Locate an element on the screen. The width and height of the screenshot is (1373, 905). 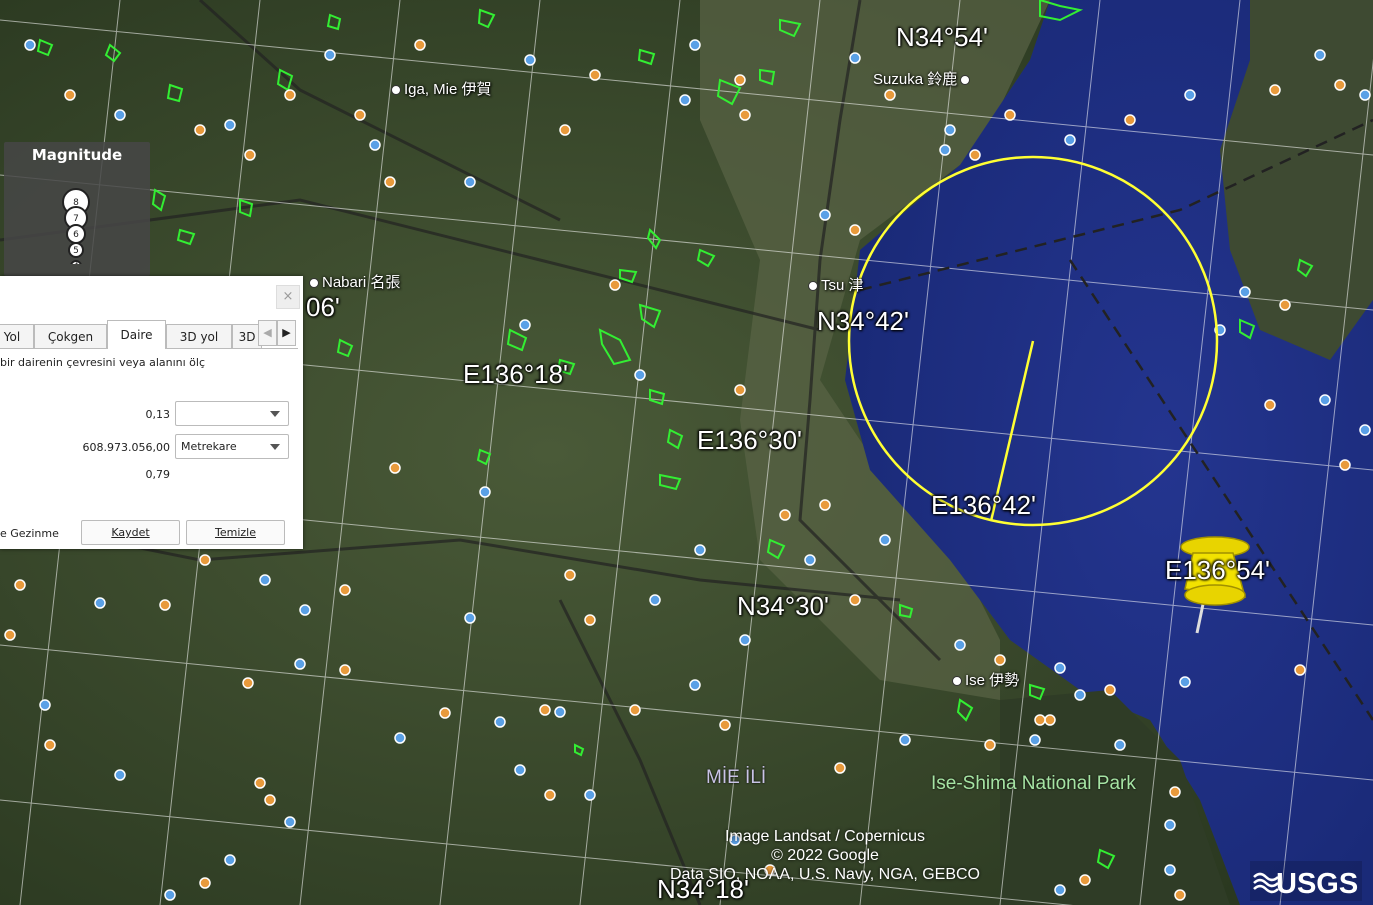
national-park-label: Ise-Shima National Park is located at coordinates (1033, 784).